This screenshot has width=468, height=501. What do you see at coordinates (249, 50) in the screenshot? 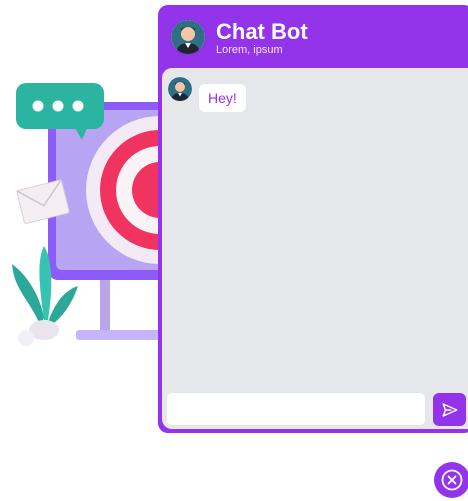
I see `chat-subtitle: Lorem, ipsum` at bounding box center [249, 50].